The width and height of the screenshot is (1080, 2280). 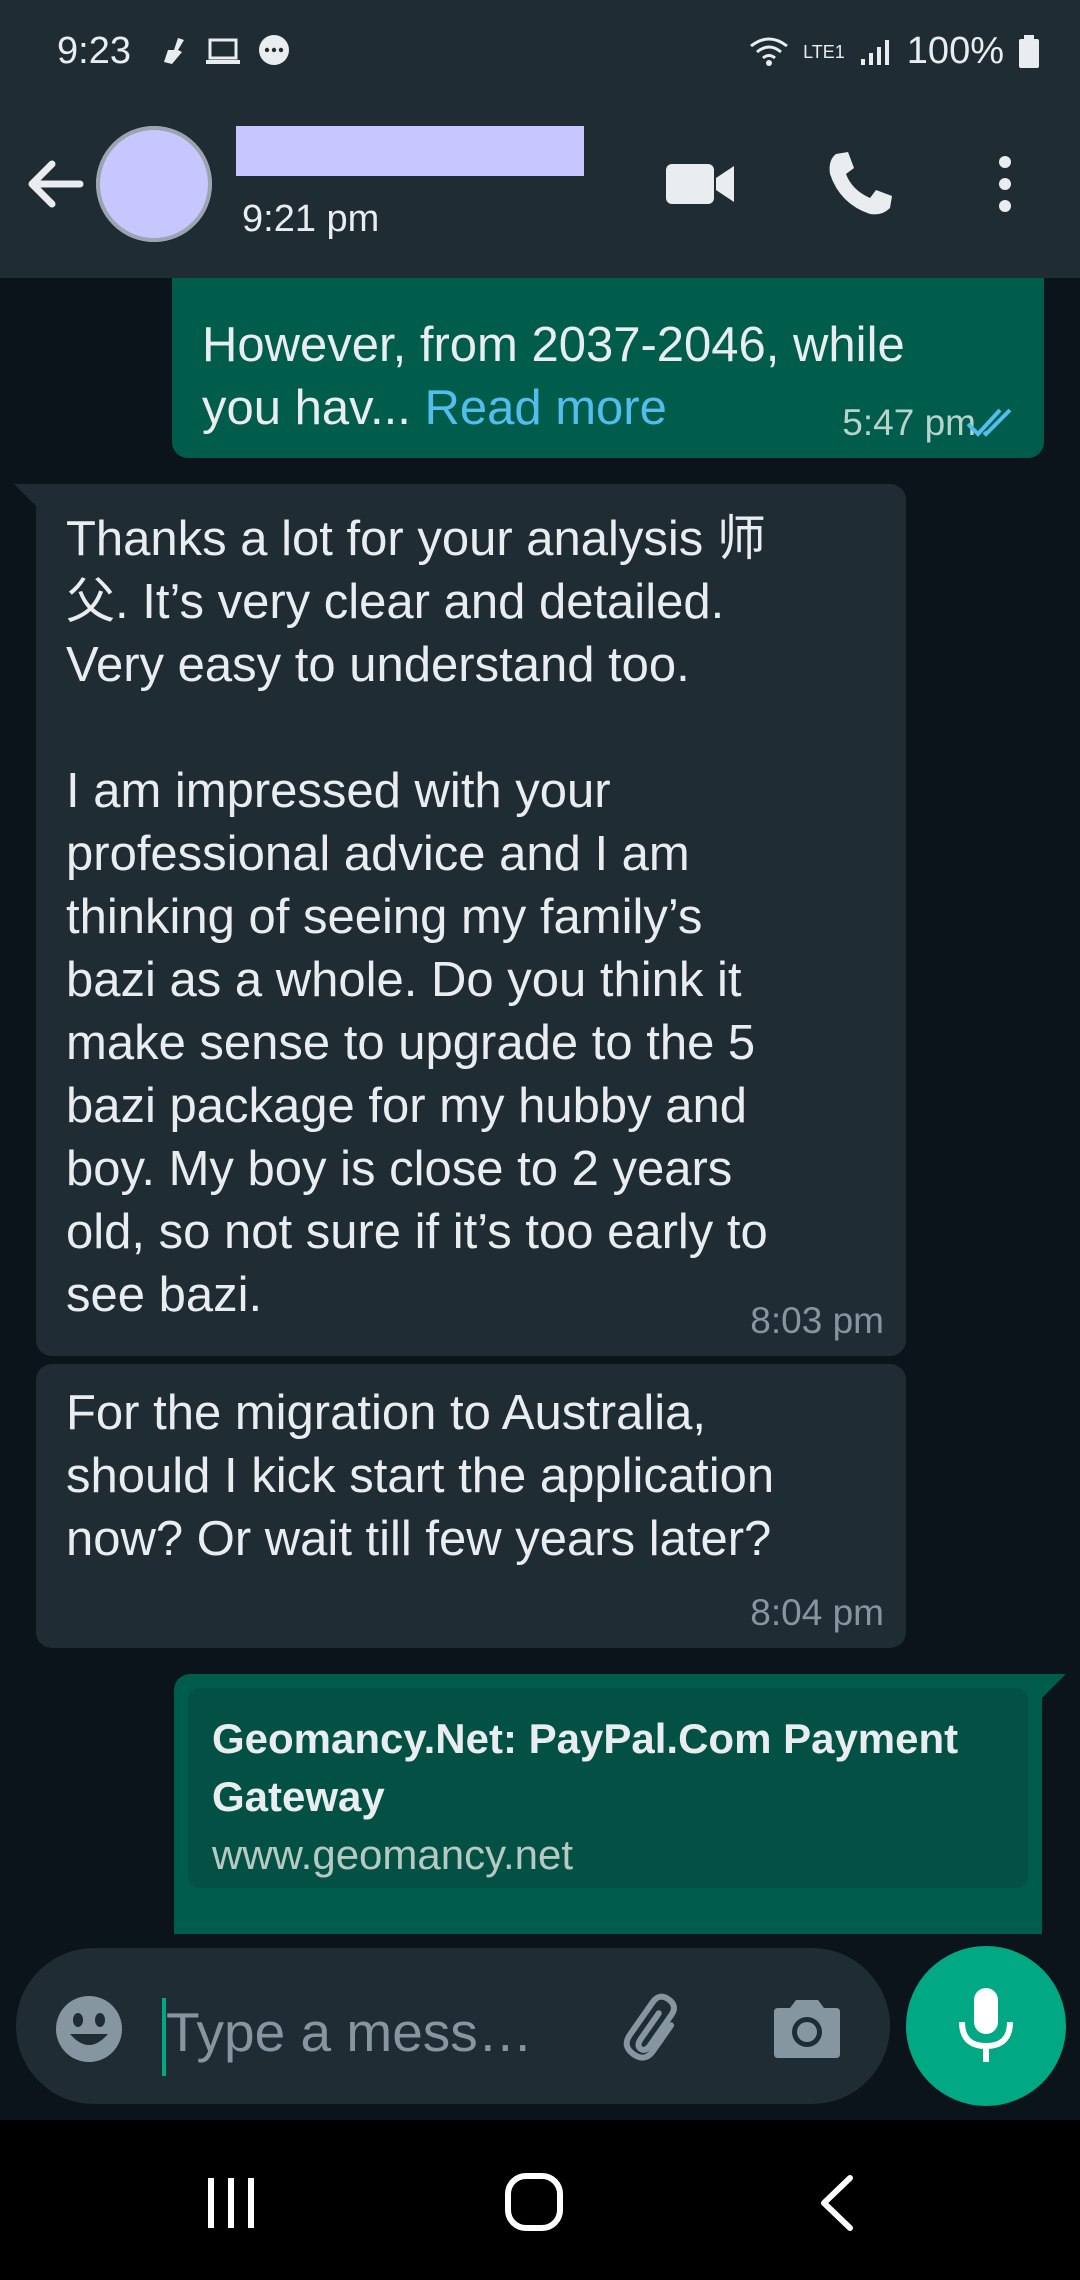 I want to click on battery-icon, so click(x=1029, y=51).